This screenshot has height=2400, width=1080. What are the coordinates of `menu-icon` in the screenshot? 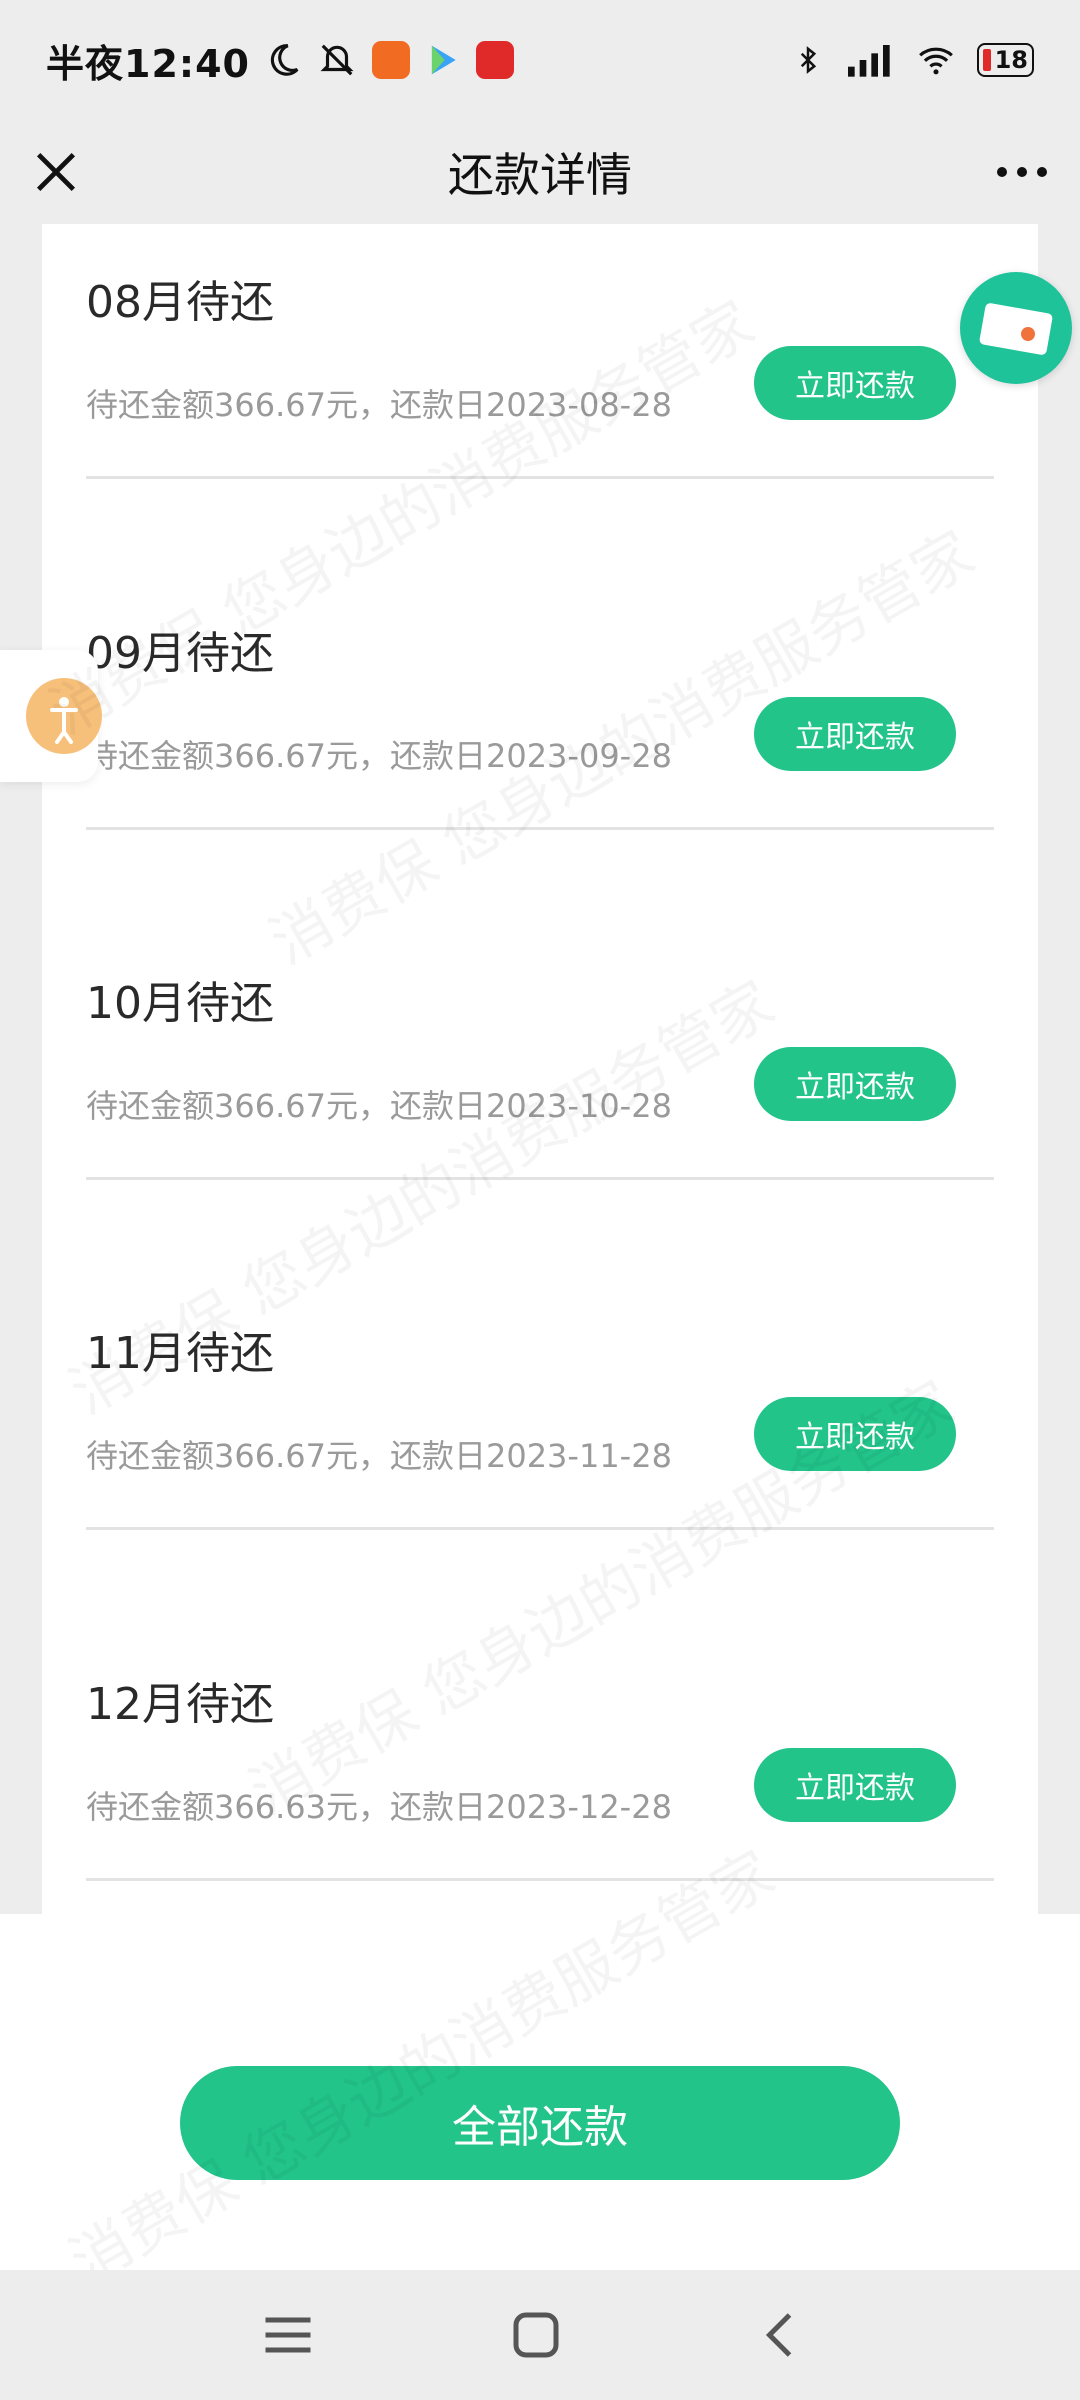 It's located at (288, 2335).